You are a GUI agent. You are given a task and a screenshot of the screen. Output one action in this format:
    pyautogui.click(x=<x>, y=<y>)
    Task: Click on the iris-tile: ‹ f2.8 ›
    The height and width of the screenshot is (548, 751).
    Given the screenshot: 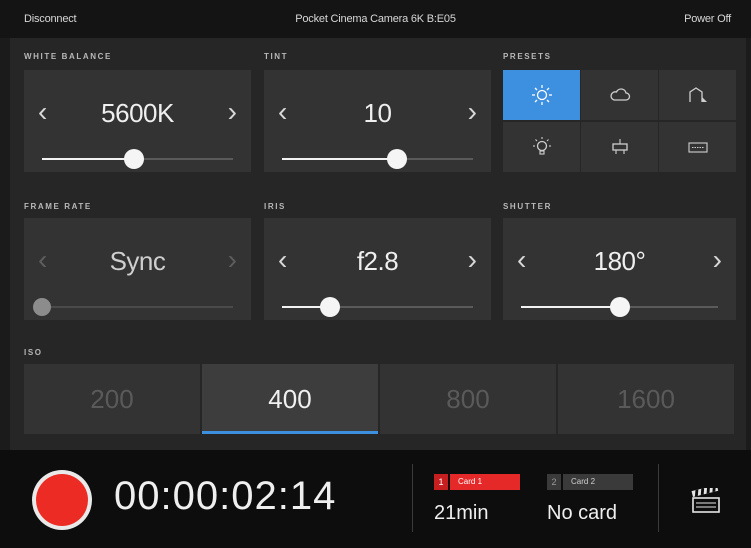 What is the action you would take?
    pyautogui.click(x=377, y=269)
    